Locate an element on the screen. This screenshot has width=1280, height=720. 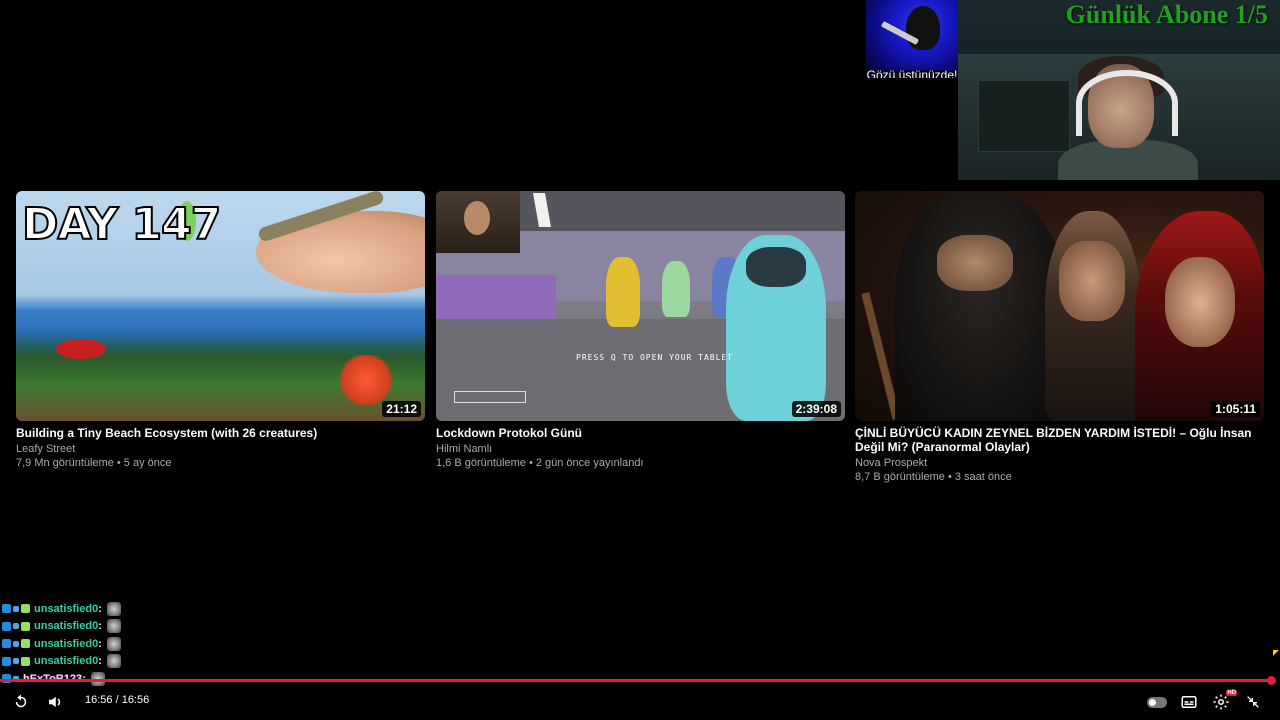
channel-name: Leafy Street is located at coordinates (220, 449).